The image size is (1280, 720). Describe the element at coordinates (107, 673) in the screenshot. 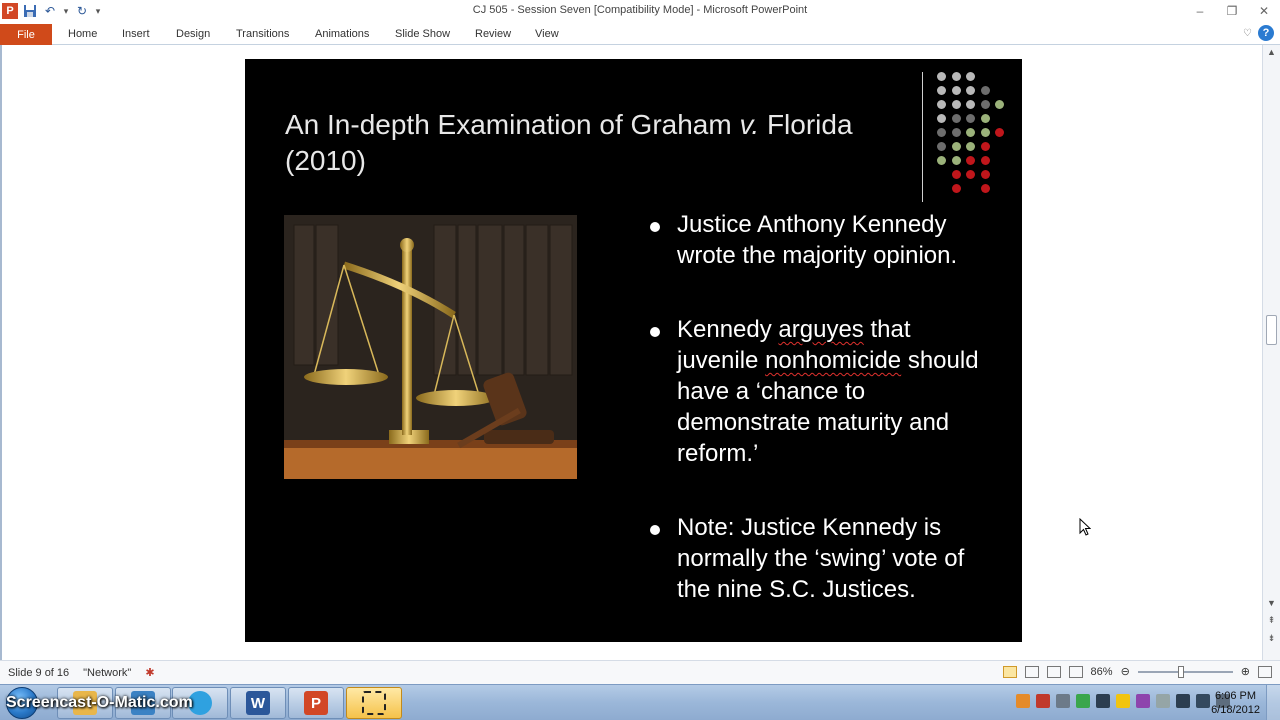

I see `theme-name: "Network"` at that location.